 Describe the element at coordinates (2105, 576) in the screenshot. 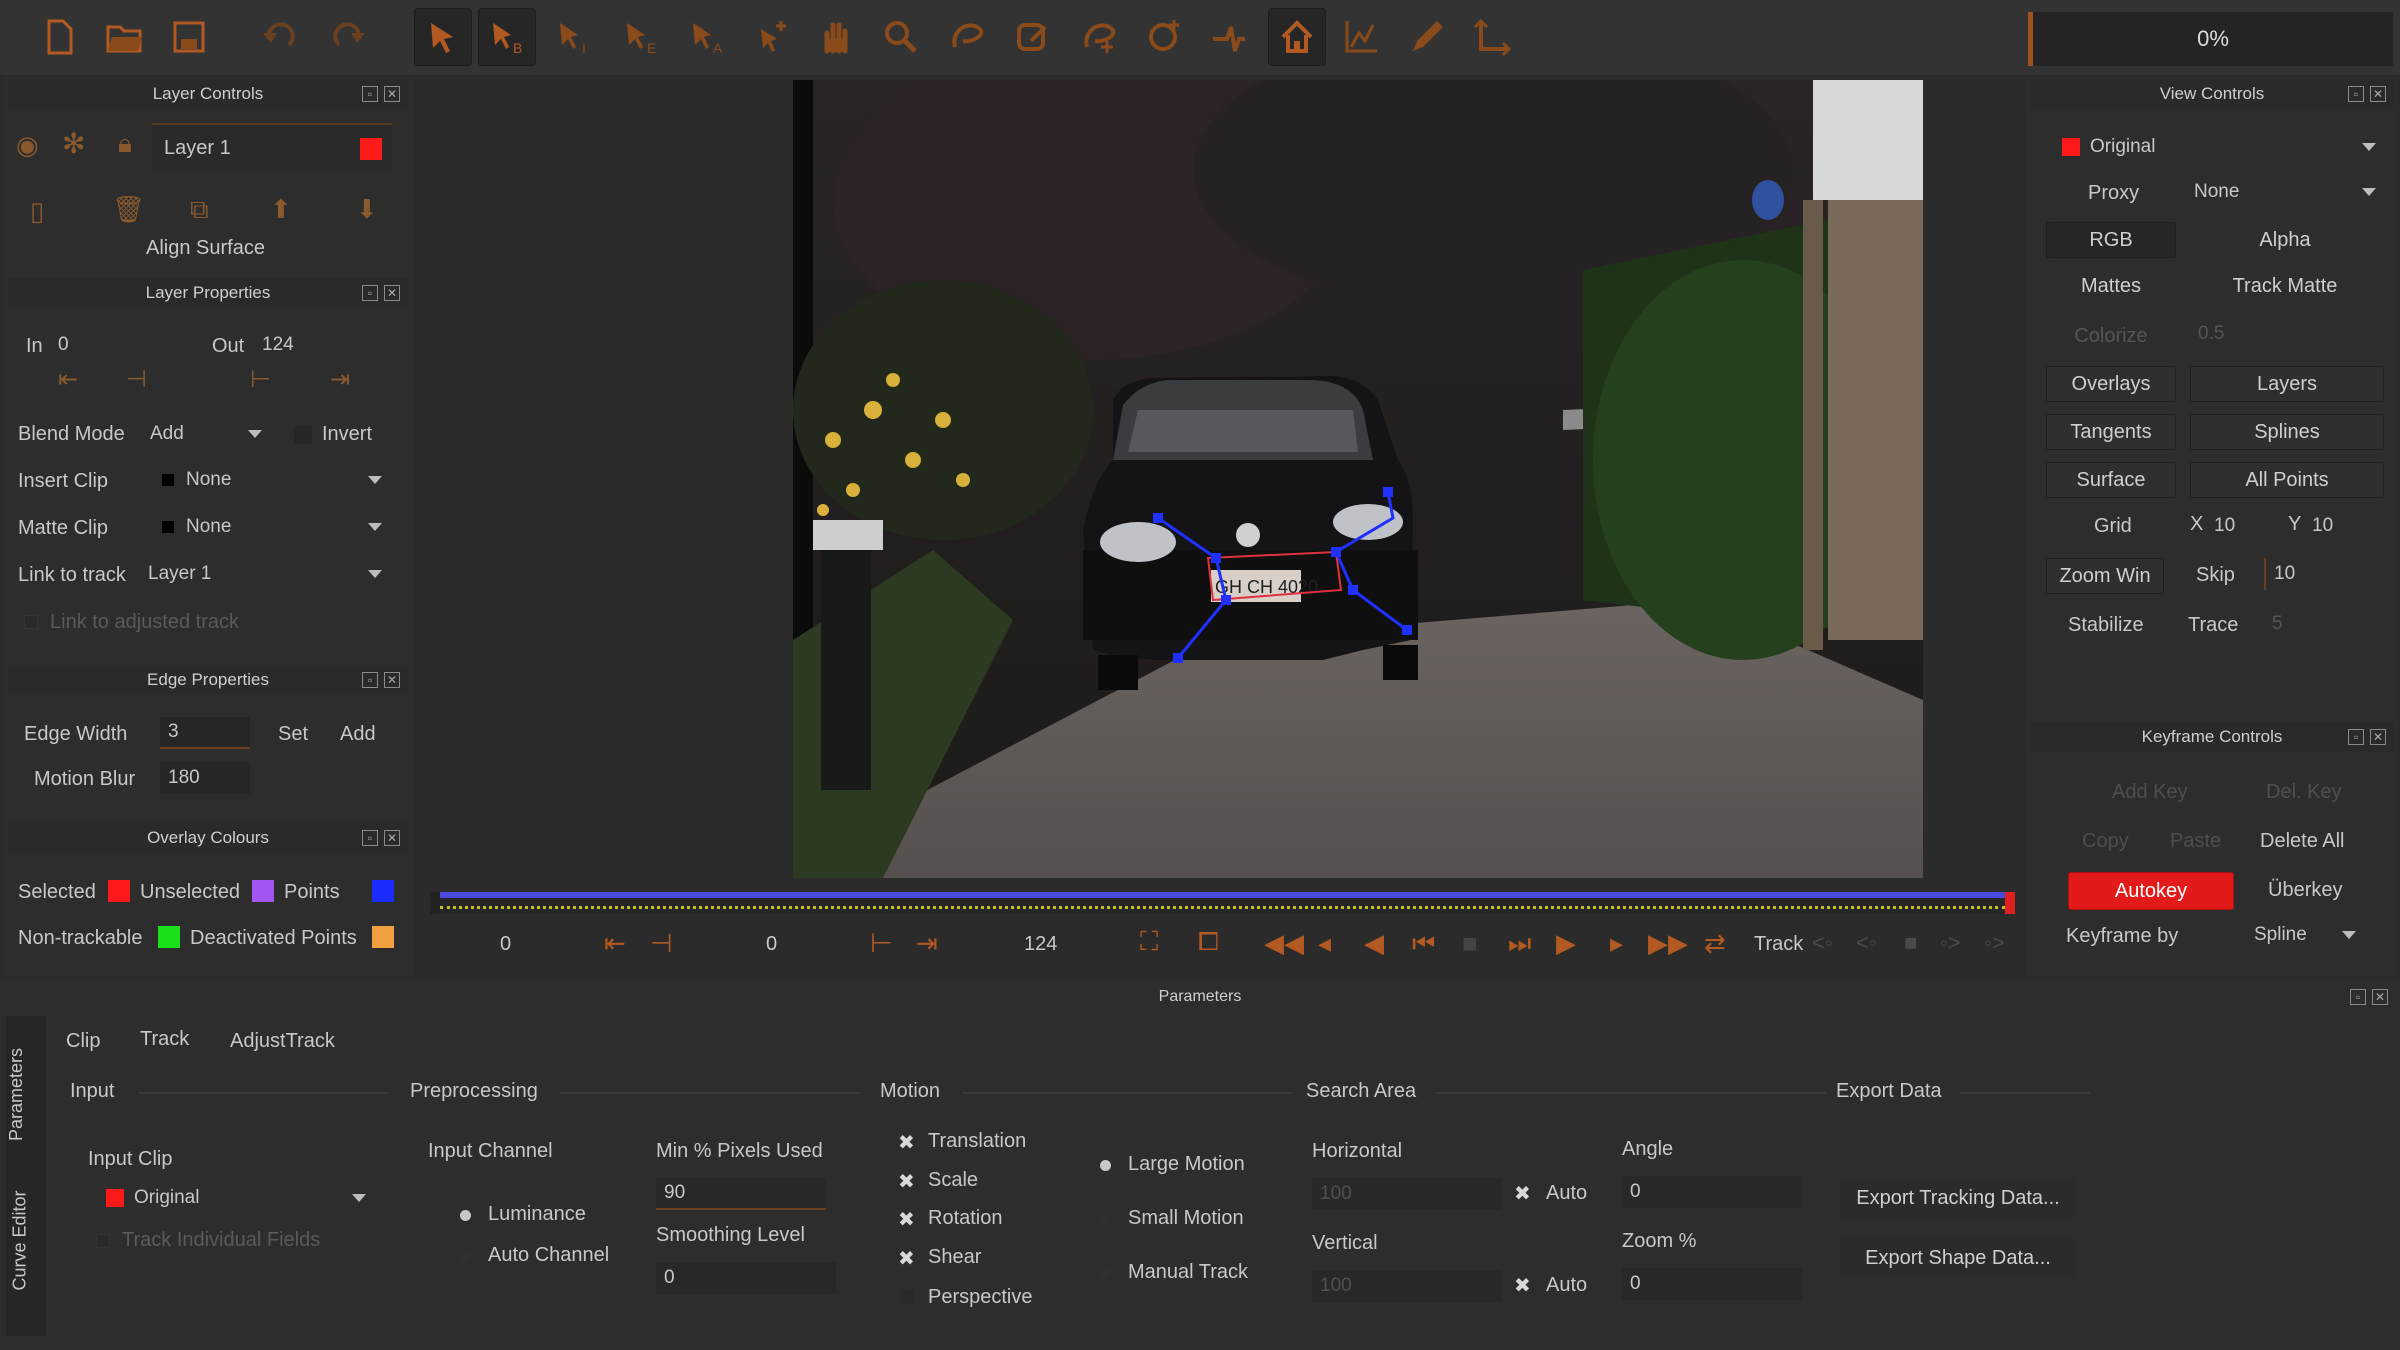

I see `zoom-win-button: Zoom Win` at that location.